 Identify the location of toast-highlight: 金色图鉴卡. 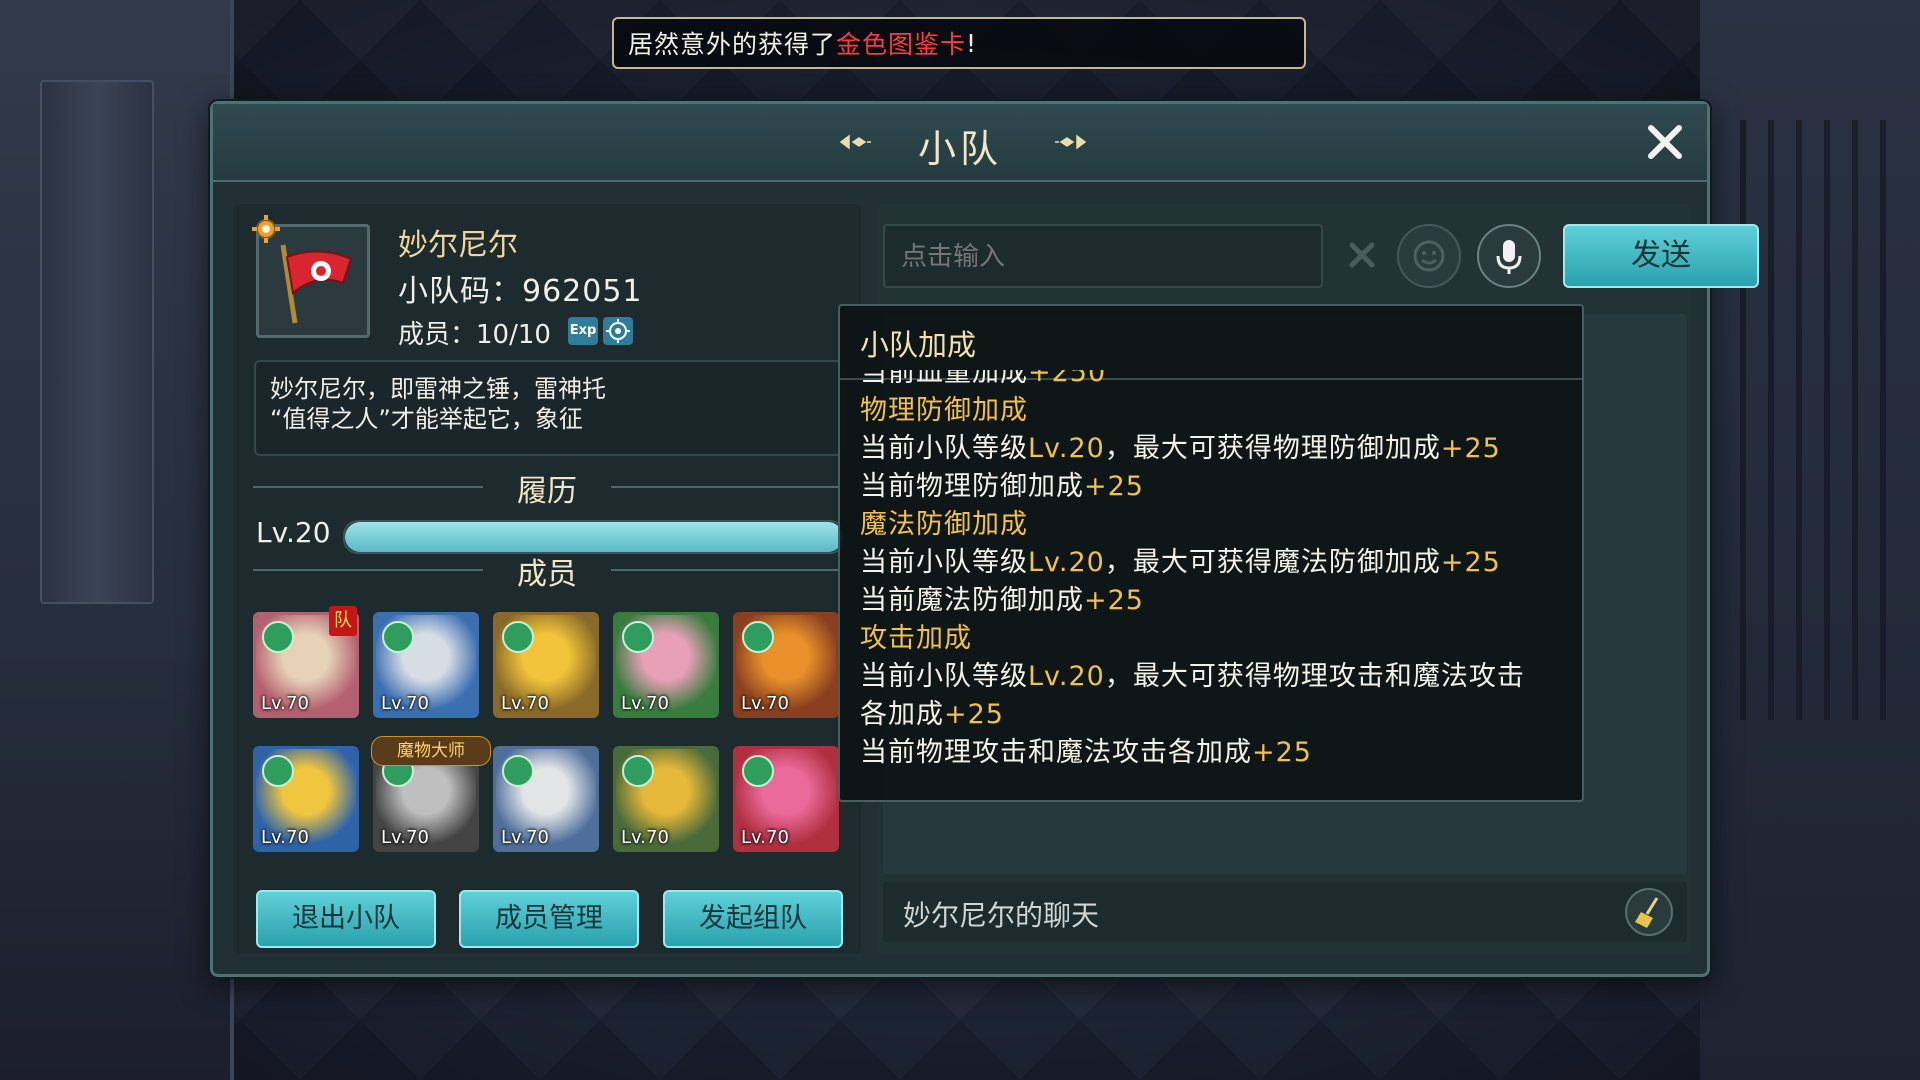
(901, 44).